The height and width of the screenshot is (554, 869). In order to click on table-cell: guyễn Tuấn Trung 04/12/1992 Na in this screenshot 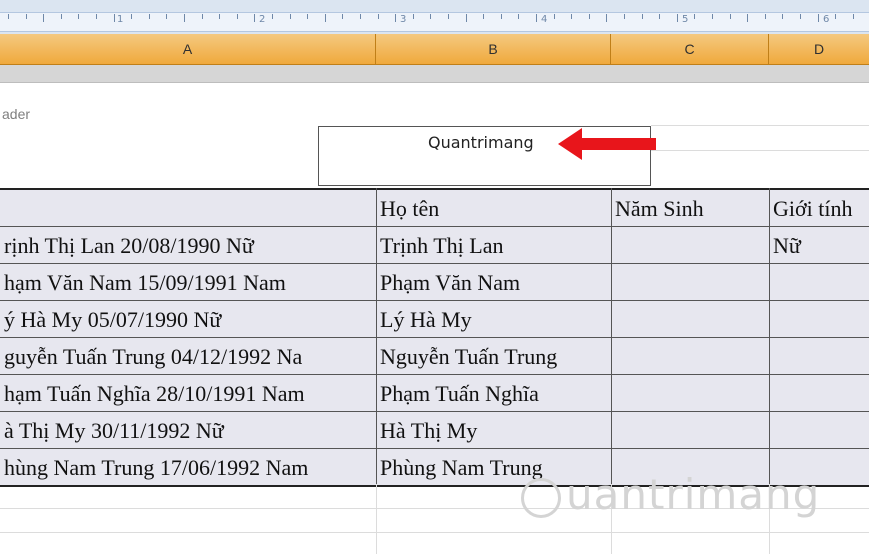, I will do `click(189, 356)`.